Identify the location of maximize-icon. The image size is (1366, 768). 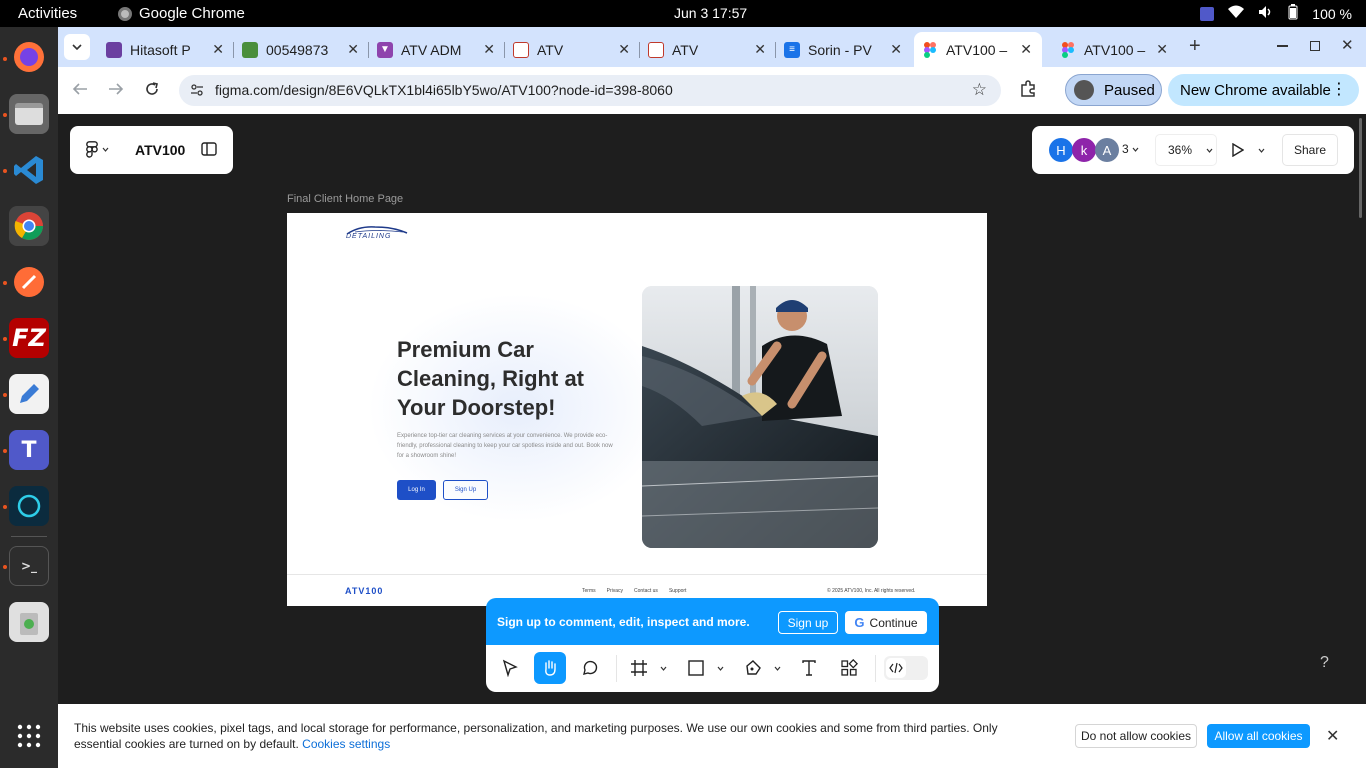
(1315, 46).